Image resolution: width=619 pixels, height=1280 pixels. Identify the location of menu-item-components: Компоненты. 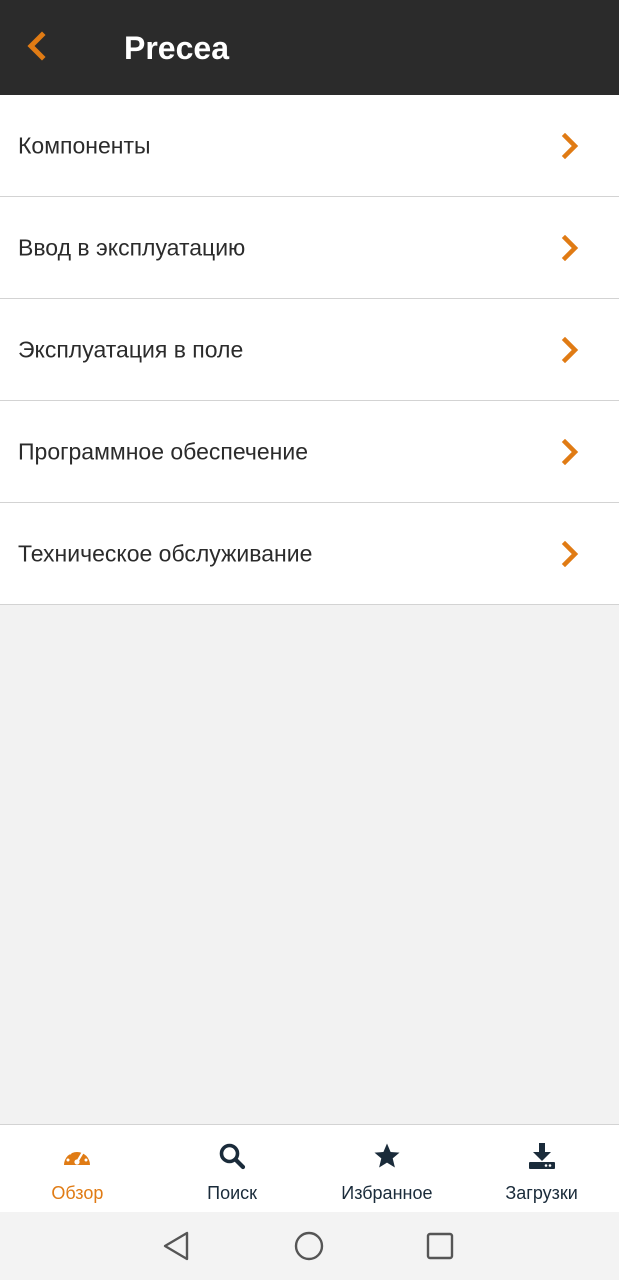
(309, 146).